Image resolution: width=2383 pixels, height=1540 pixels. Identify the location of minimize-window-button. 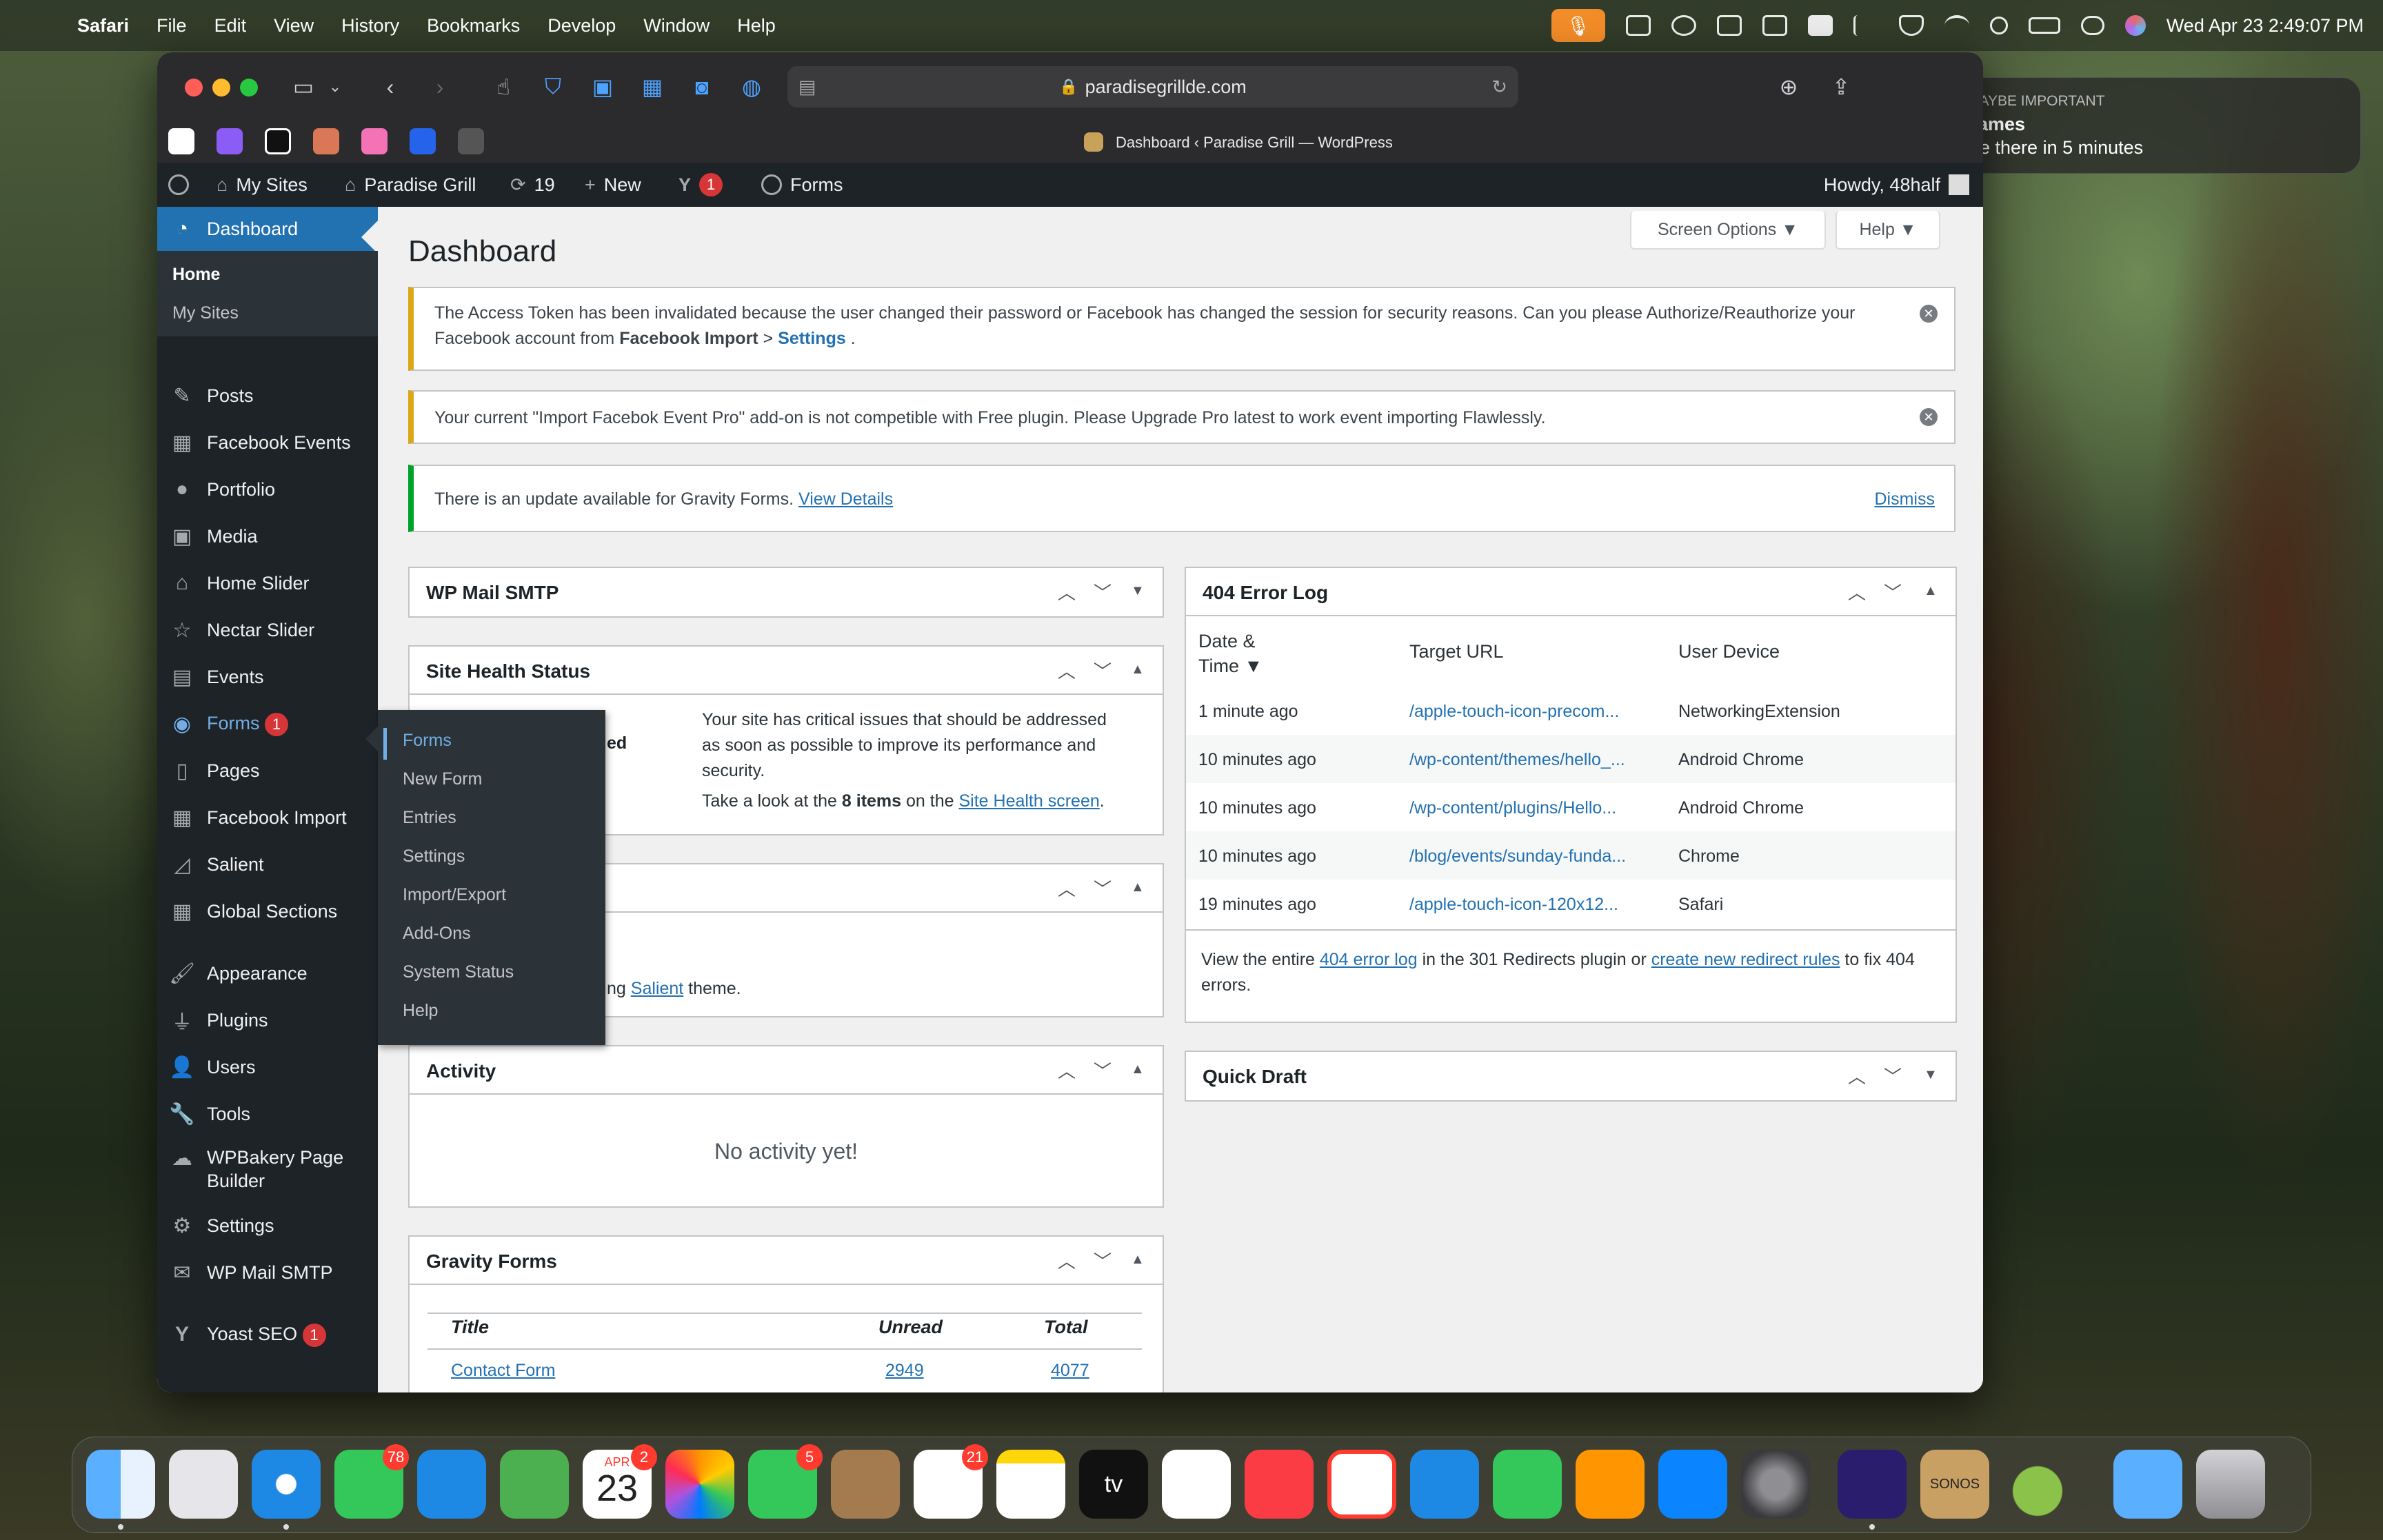
(221, 88).